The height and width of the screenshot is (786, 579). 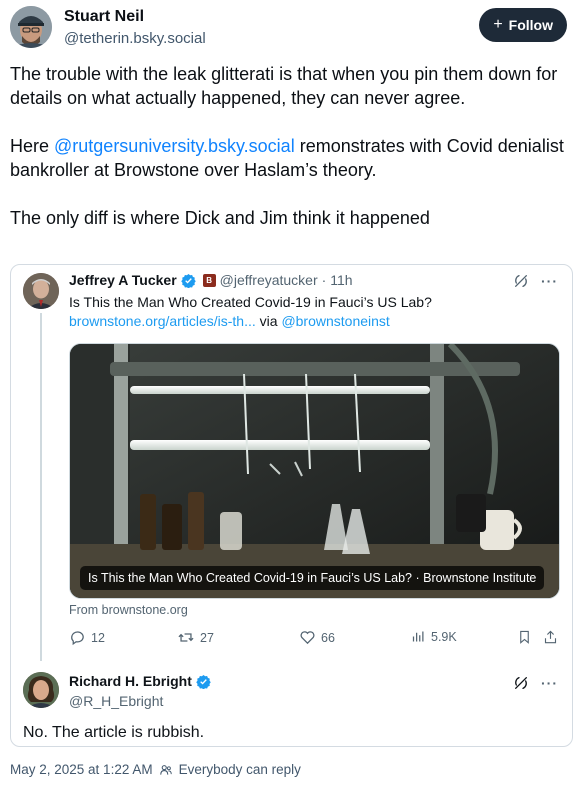 I want to click on follow-button: + Follow, so click(x=523, y=25).